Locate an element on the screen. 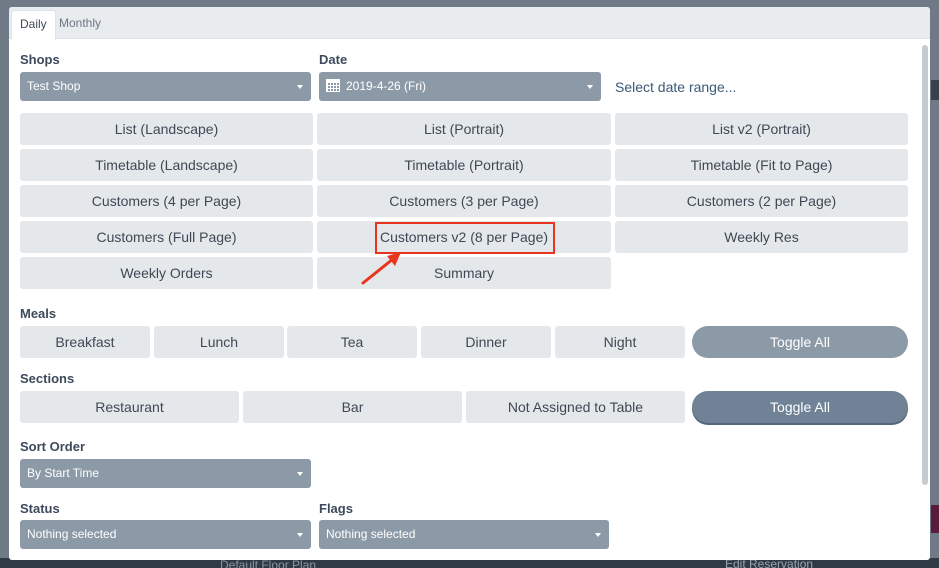  meals-label: Meals is located at coordinates (38, 313).